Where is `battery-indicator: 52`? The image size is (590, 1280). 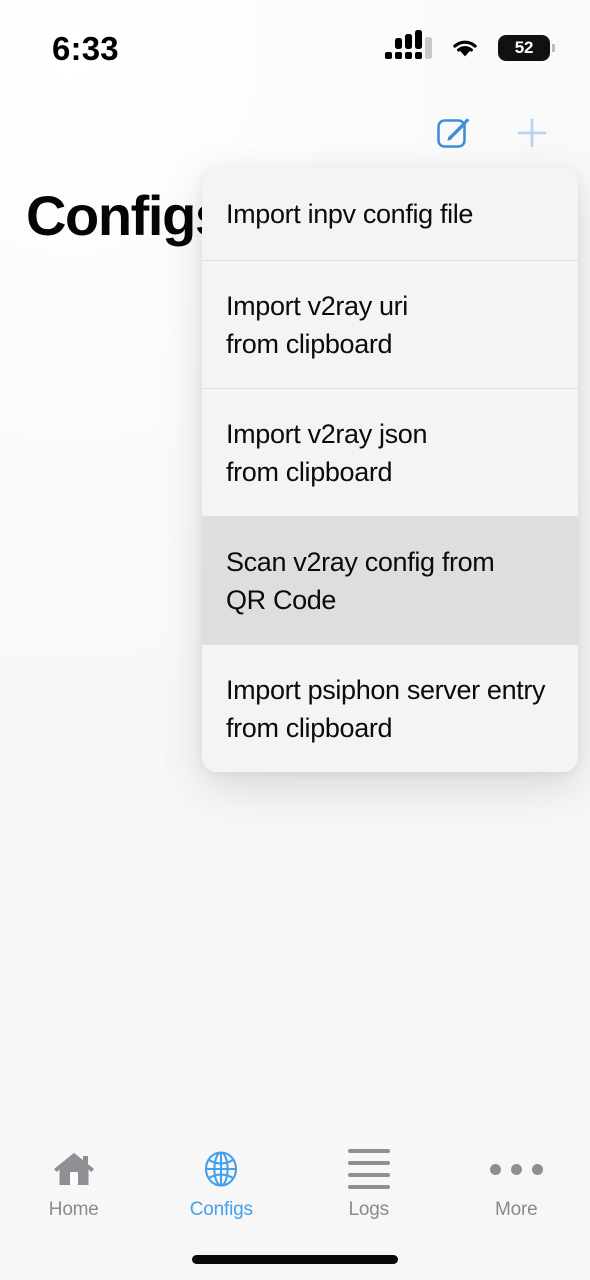 battery-indicator: 52 is located at coordinates (526, 48).